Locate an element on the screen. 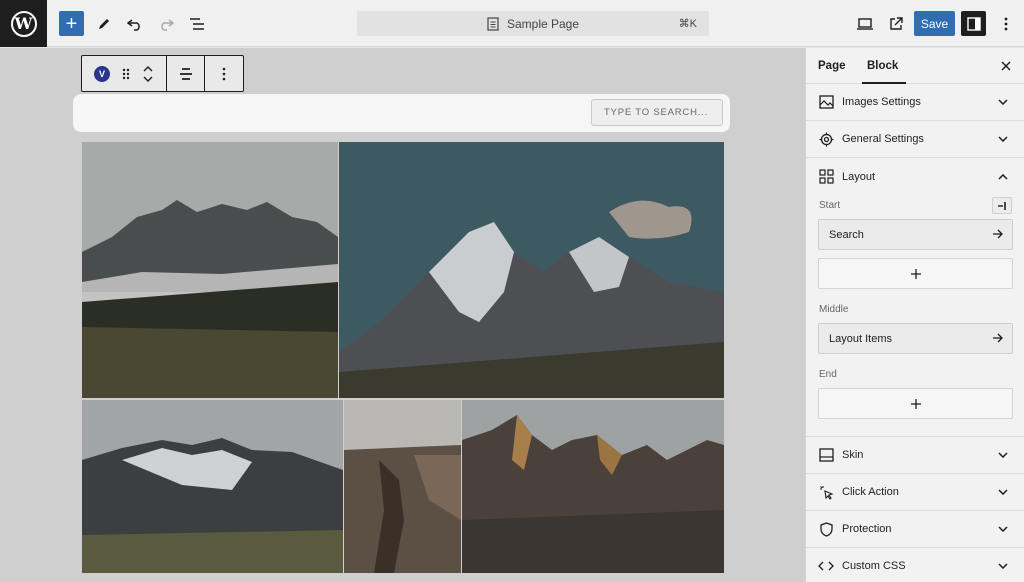  panel-label: Custom CSS is located at coordinates (874, 566).